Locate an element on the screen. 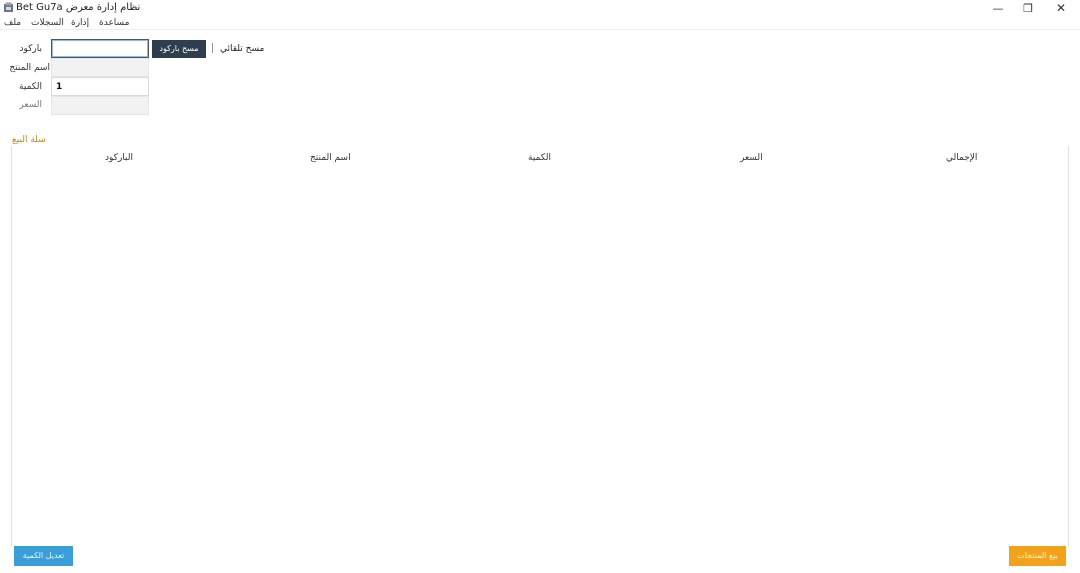  close-icon: ✕ is located at coordinates (1061, 8).